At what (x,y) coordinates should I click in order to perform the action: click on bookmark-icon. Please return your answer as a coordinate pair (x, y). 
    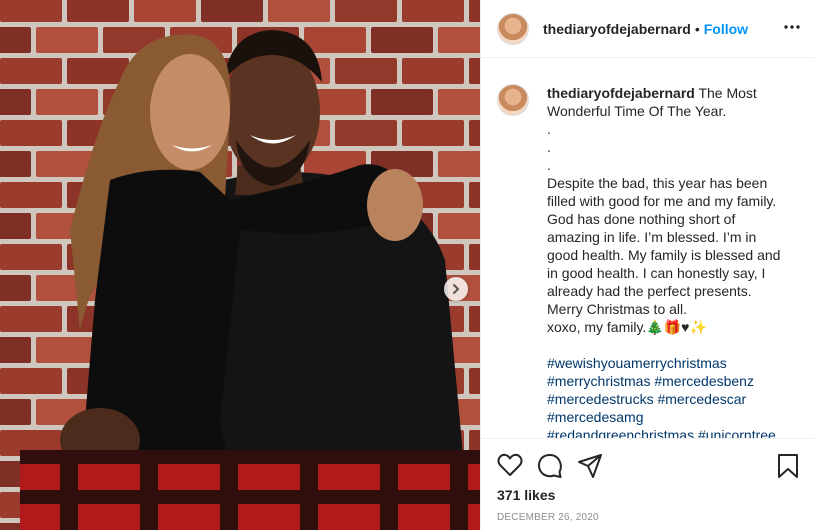
    Looking at the image, I should click on (788, 466).